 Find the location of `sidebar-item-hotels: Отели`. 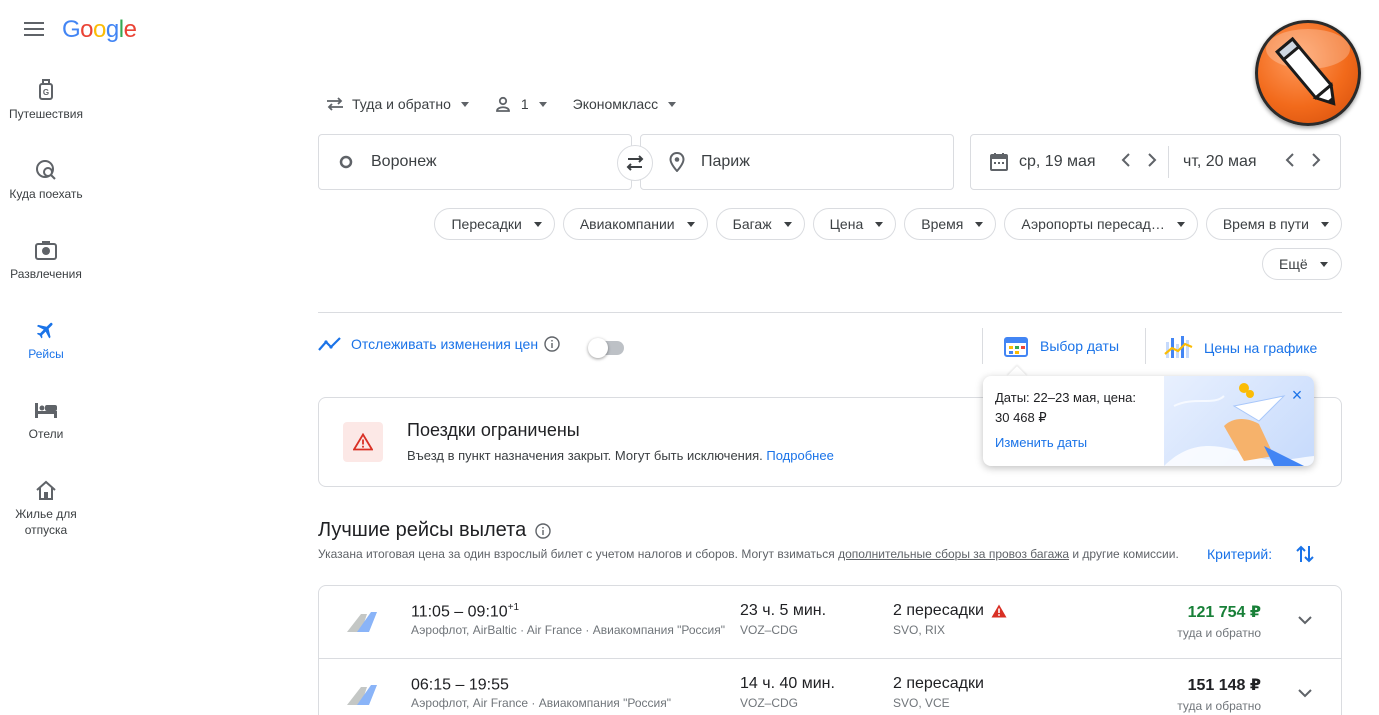

sidebar-item-hotels: Отели is located at coordinates (46, 420).